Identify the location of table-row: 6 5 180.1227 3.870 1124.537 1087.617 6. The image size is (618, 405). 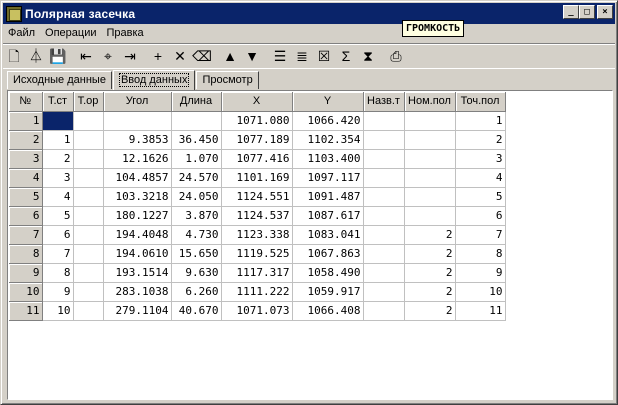
(257, 216).